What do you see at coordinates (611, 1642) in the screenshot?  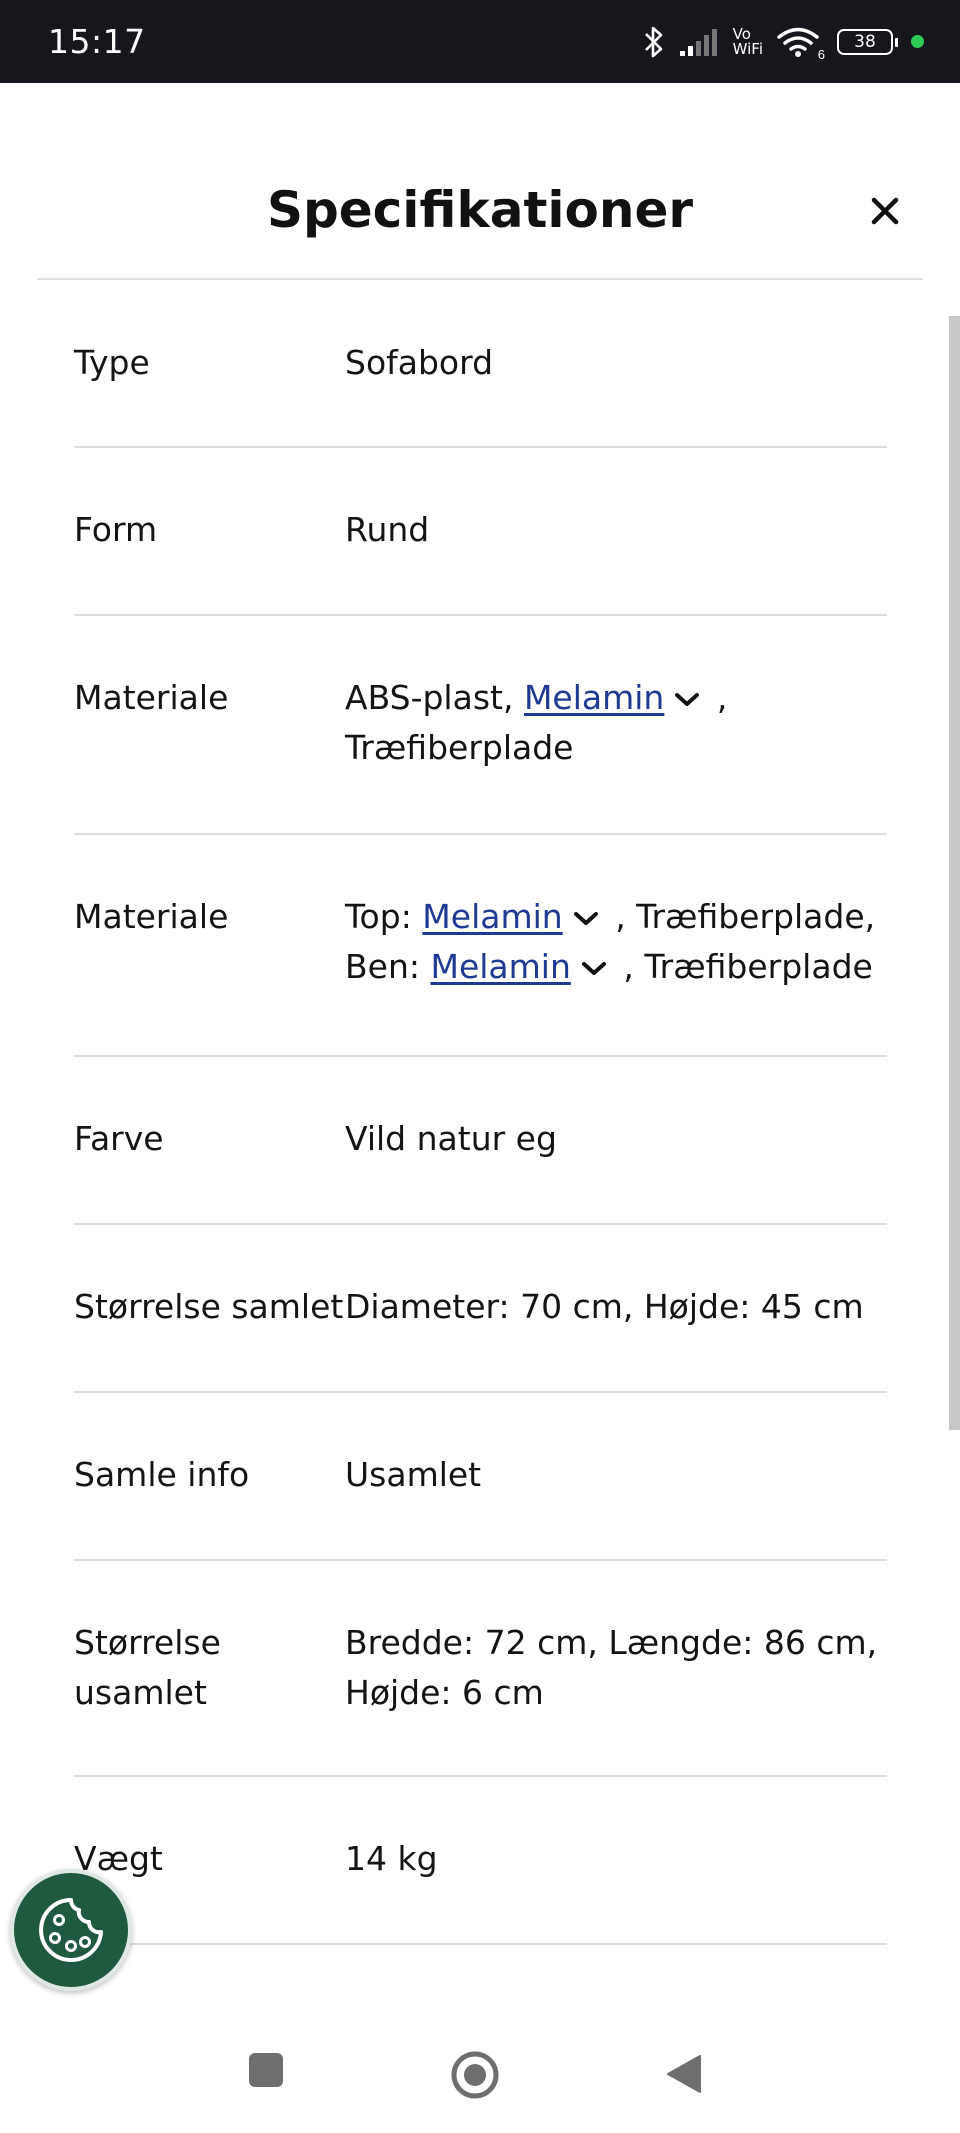 I see `spec-value-line: Bredde: 72 cm, Længde: 86 cm,` at bounding box center [611, 1642].